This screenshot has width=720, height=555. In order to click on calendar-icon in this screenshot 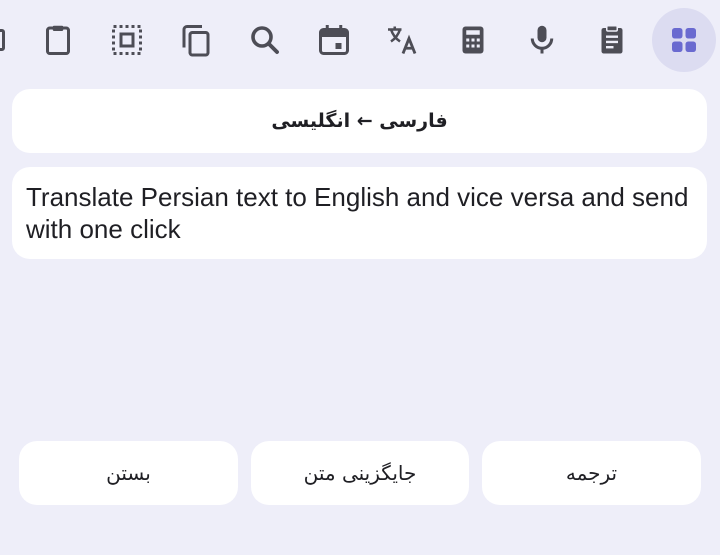, I will do `click(334, 40)`.